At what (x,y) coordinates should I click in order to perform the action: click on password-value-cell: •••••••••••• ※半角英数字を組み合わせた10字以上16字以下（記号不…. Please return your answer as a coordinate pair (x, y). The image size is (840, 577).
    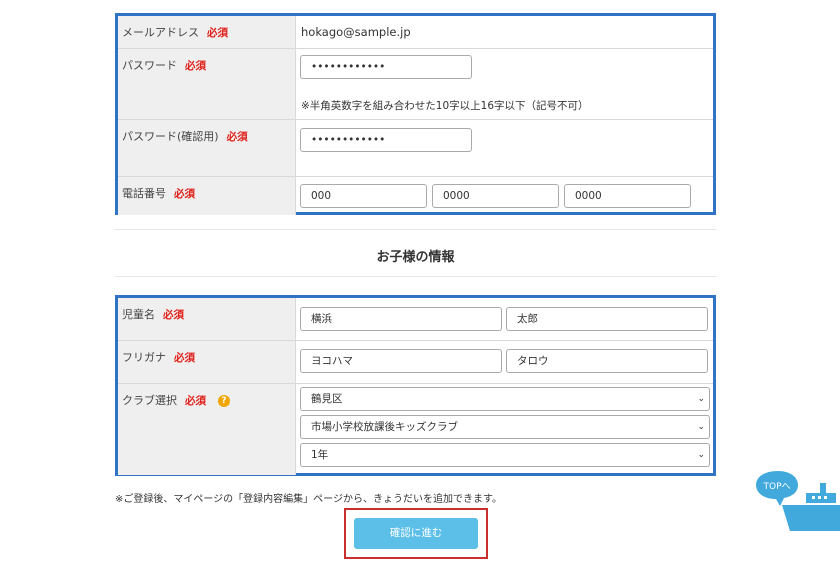
    Looking at the image, I should click on (504, 84).